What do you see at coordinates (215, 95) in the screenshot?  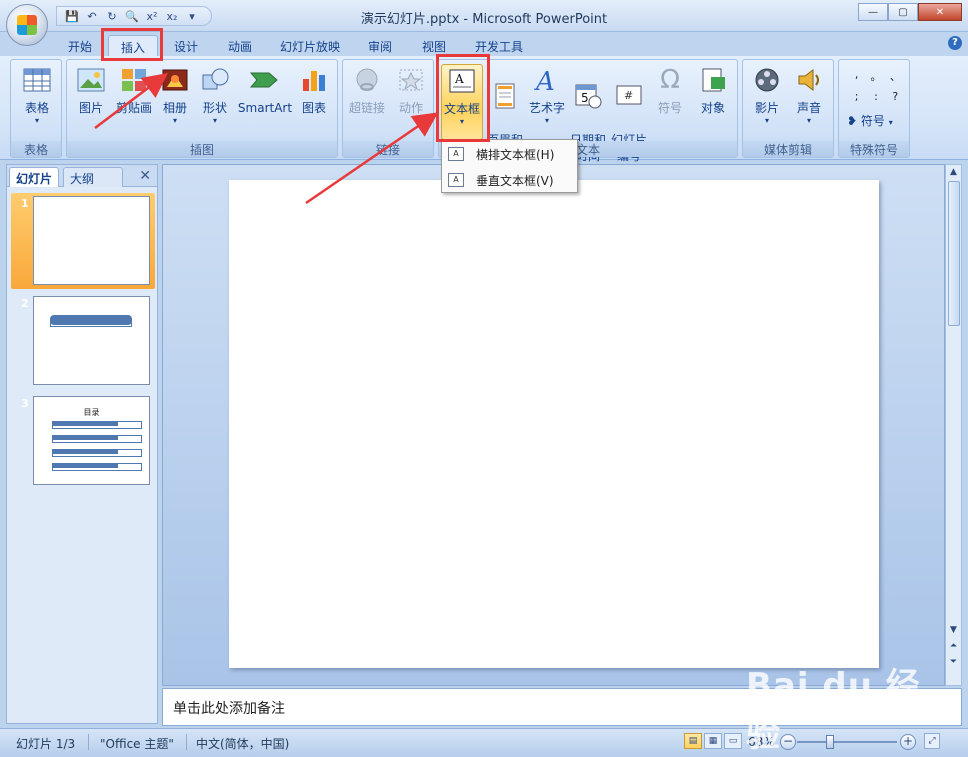 I see `shapes-button: 形状 ▾` at bounding box center [215, 95].